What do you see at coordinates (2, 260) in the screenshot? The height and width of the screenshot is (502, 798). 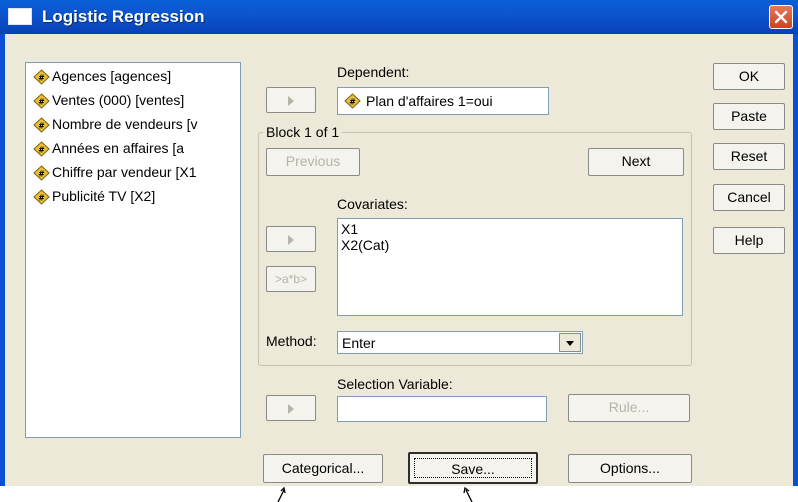 I see `window-frame-left` at bounding box center [2, 260].